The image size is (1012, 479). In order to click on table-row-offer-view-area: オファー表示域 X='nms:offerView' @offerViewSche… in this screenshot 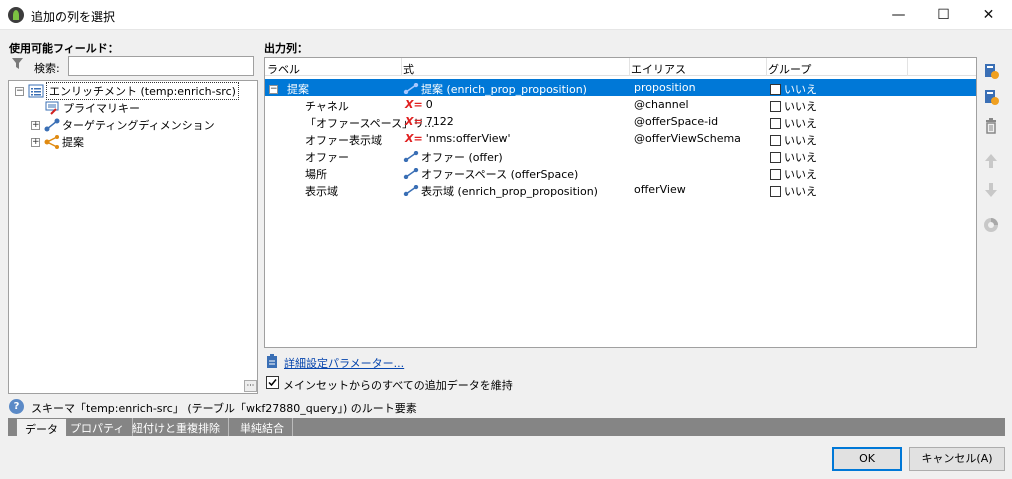, I will do `click(620, 138)`.